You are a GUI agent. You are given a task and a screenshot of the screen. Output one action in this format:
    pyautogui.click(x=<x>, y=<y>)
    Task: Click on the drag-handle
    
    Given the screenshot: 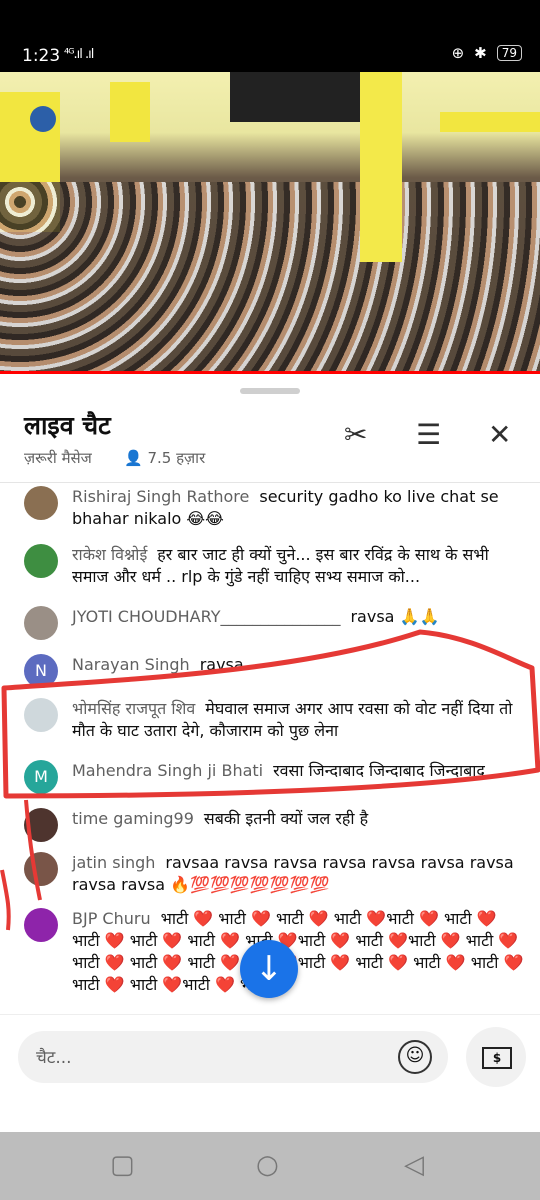 What is the action you would take?
    pyautogui.click(x=270, y=391)
    